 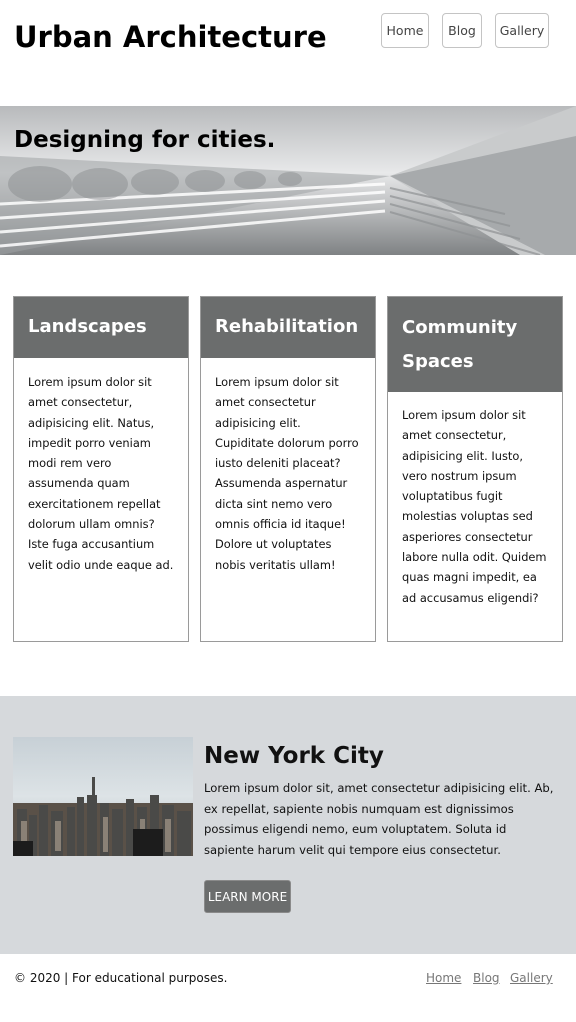 I want to click on footer-blog-link: Blog, so click(x=486, y=978).